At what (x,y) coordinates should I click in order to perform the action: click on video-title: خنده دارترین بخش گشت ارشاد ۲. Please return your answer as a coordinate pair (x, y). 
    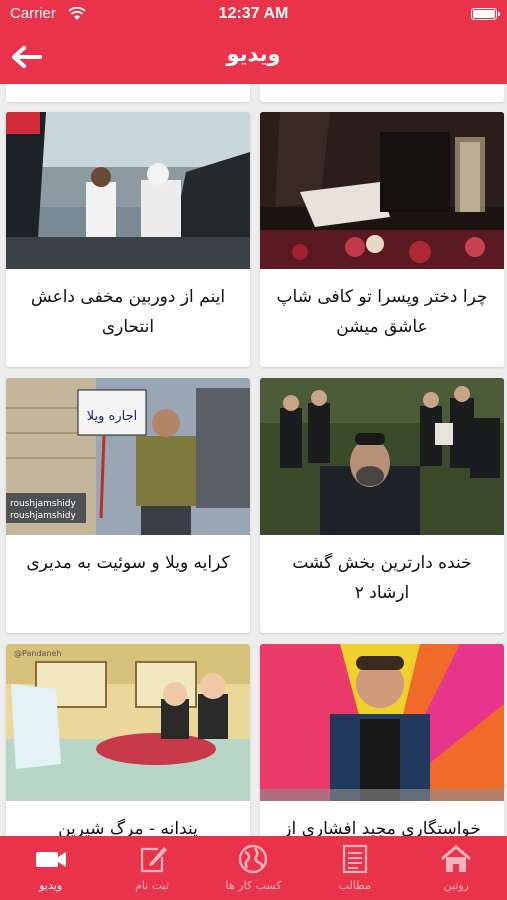
    Looking at the image, I should click on (382, 578).